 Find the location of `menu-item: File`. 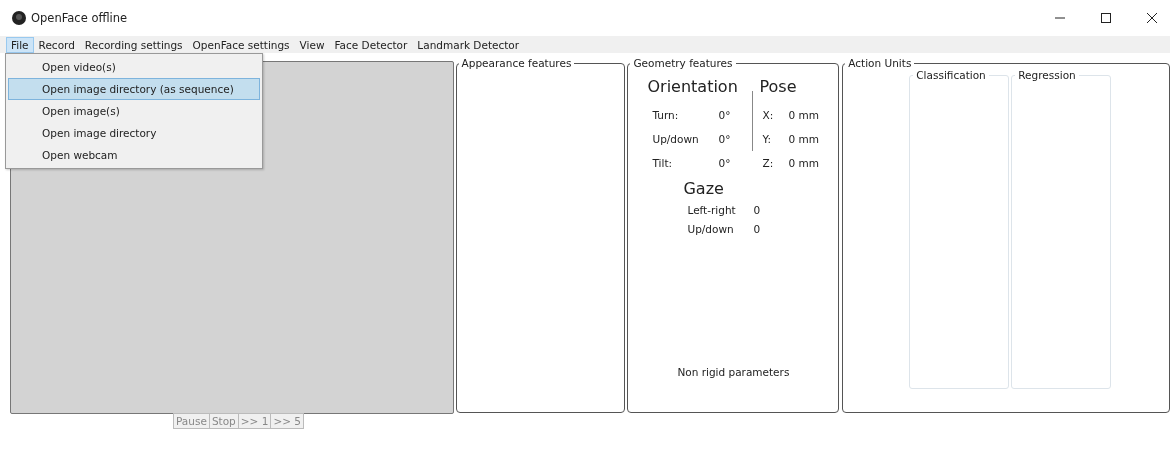

menu-item: File is located at coordinates (20, 44).